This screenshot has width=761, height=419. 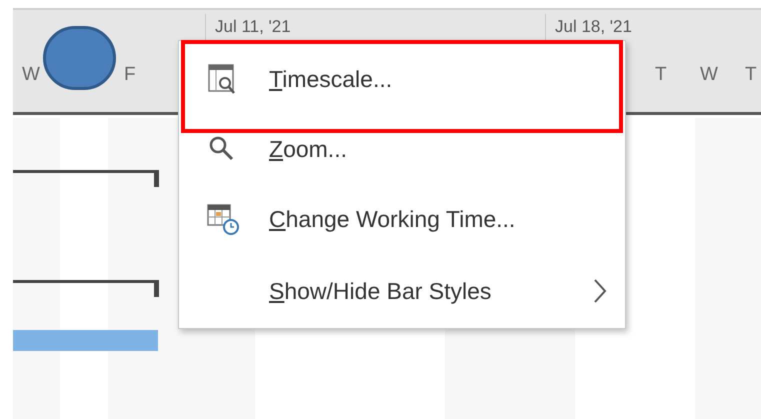 What do you see at coordinates (223, 219) in the screenshot?
I see `calendar-clock-icon` at bounding box center [223, 219].